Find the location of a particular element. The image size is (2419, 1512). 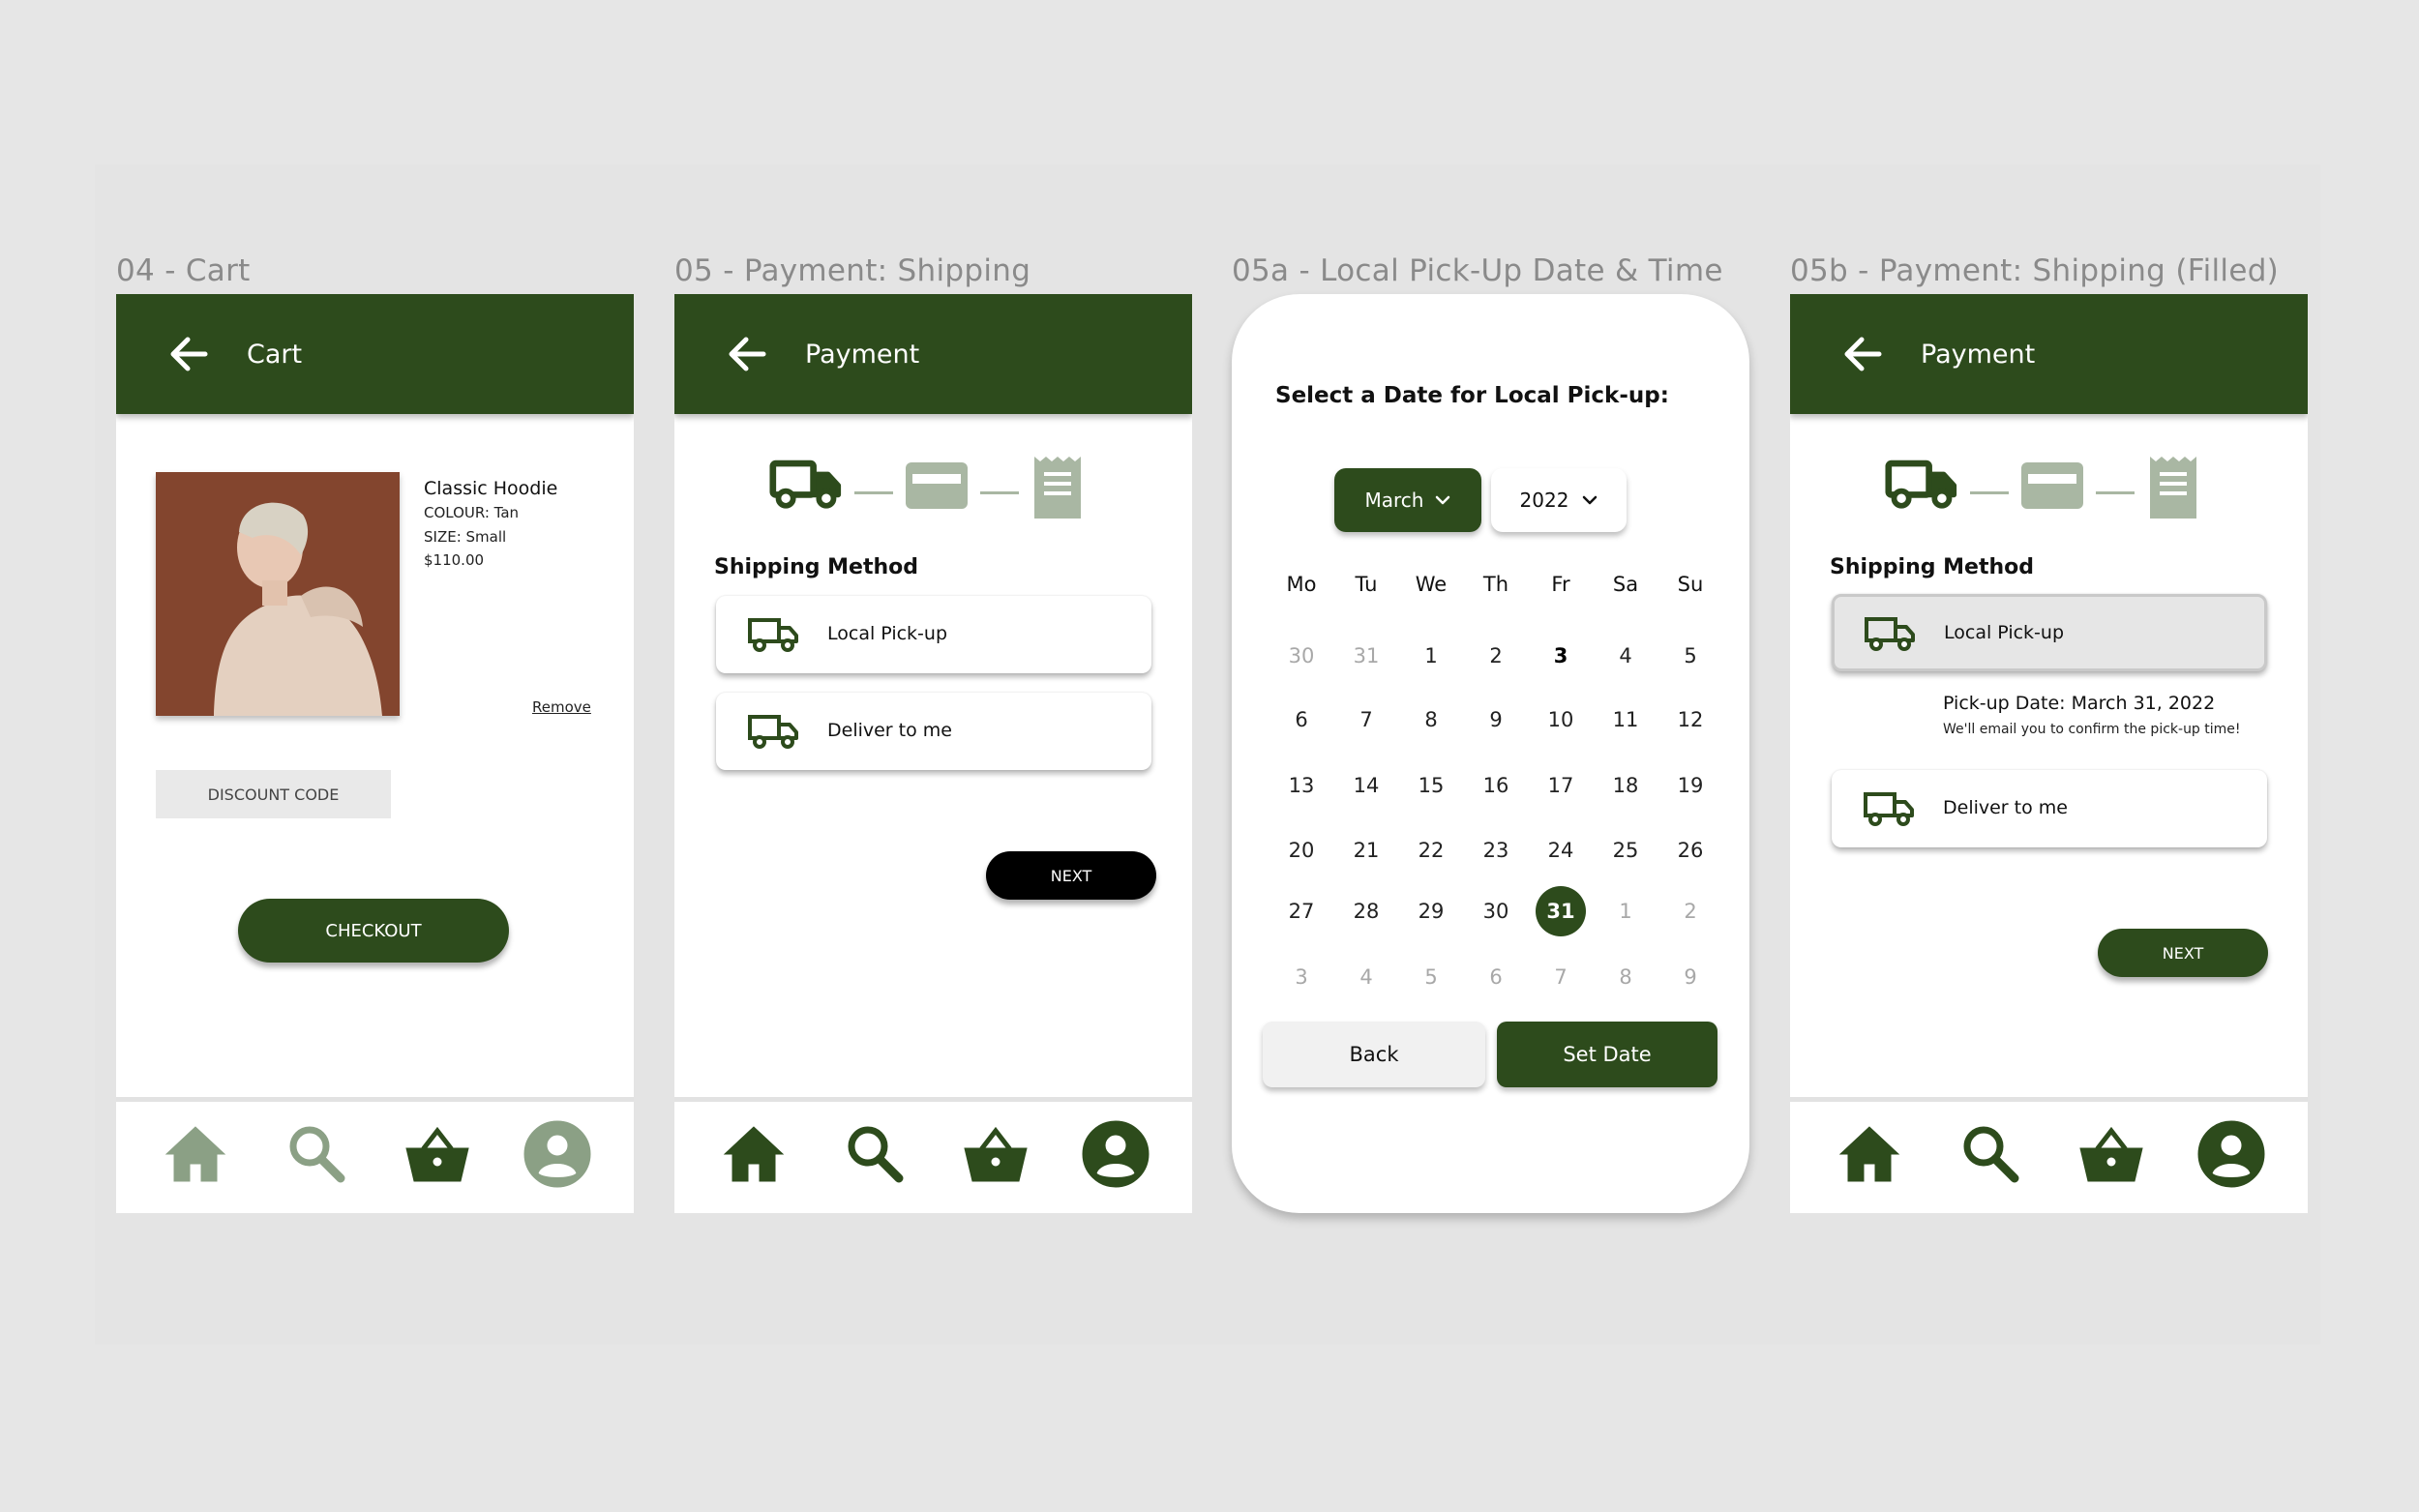

product-colour: COLOUR: Tan is located at coordinates (472, 512).